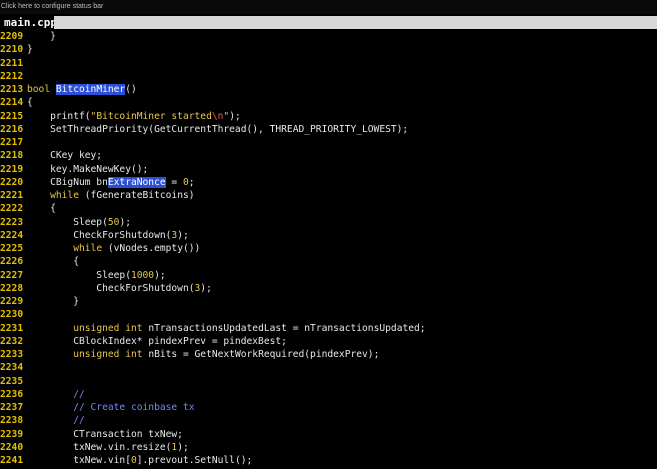  I want to click on code-token: CTransaction txNew;, so click(105, 434).